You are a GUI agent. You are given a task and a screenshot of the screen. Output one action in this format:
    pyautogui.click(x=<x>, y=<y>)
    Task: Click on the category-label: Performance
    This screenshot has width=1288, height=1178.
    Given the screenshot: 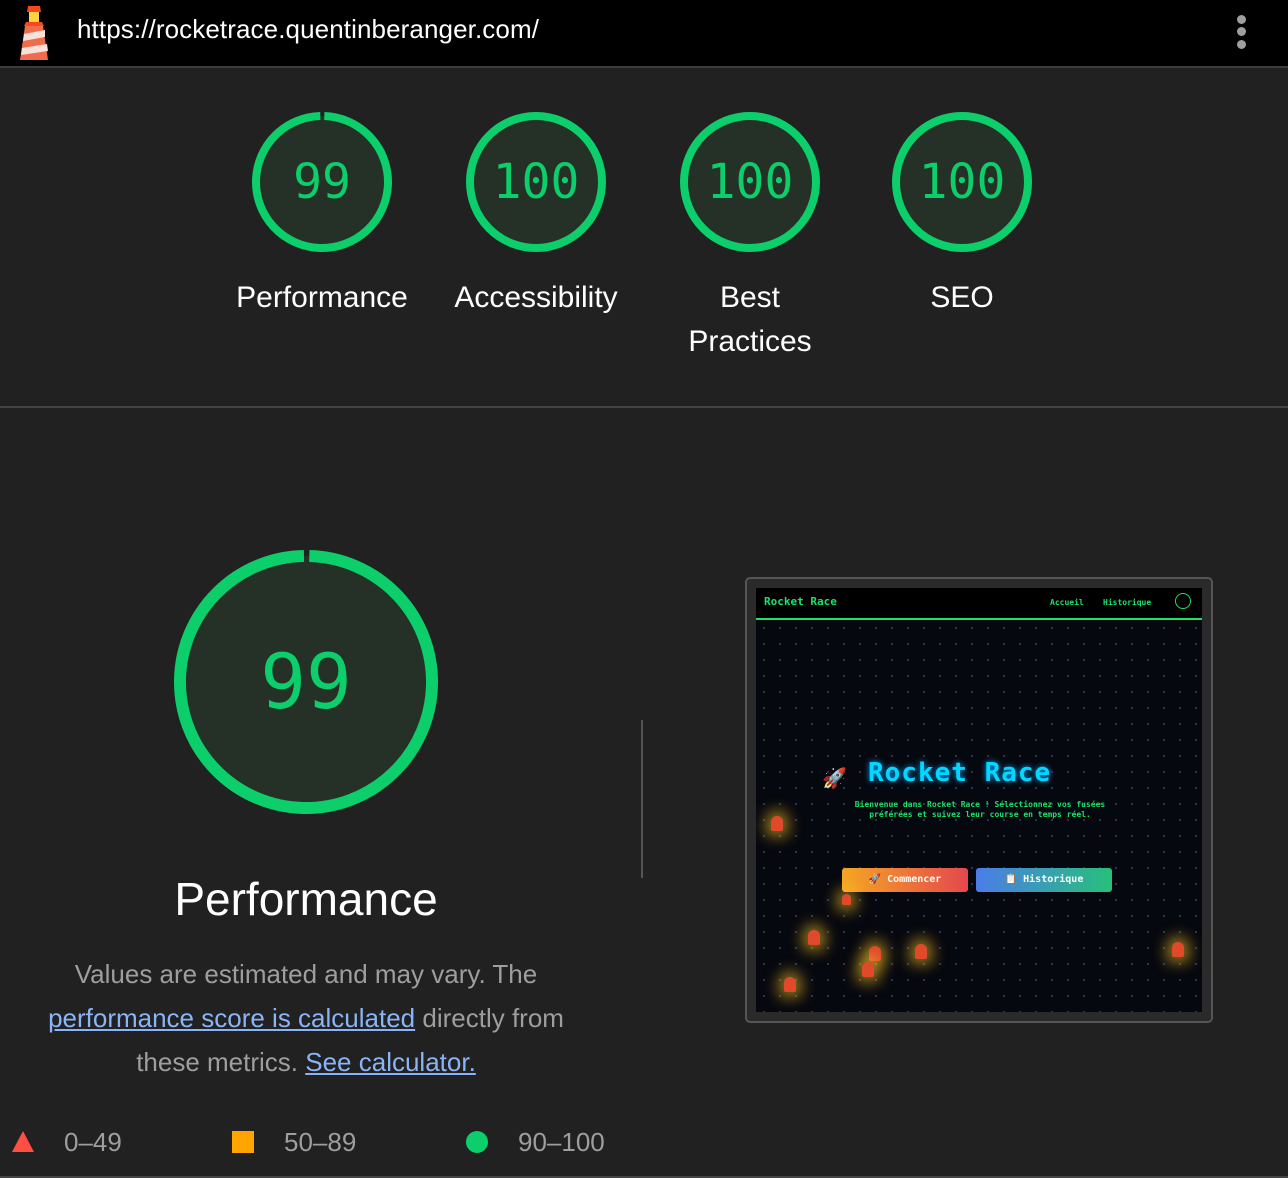 What is the action you would take?
    pyautogui.click(x=322, y=297)
    